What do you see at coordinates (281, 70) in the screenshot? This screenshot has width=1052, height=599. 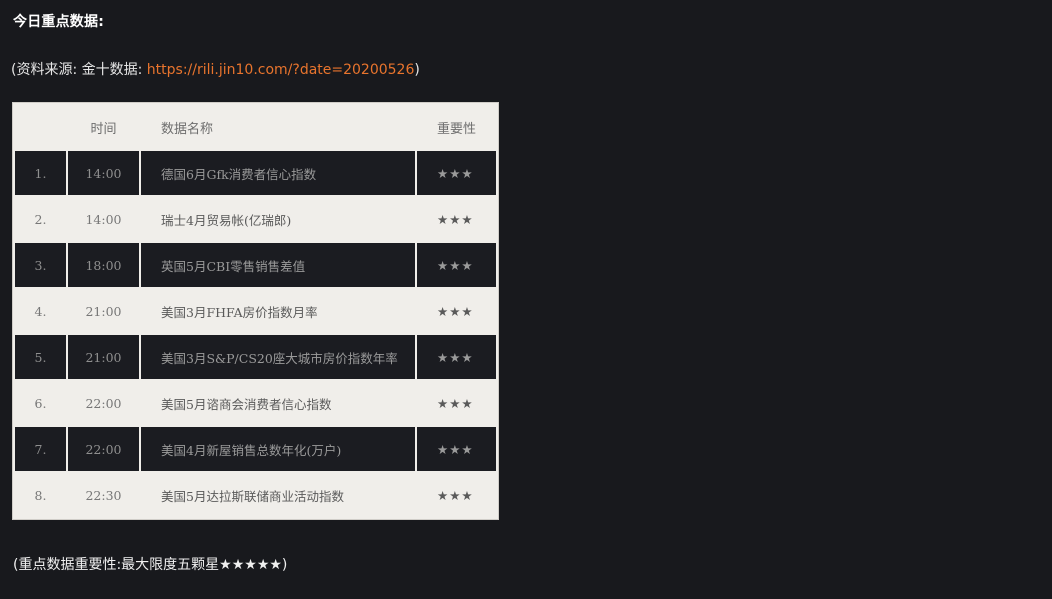 I see `source-link: https://rili.jin10.com/?date=20200526` at bounding box center [281, 70].